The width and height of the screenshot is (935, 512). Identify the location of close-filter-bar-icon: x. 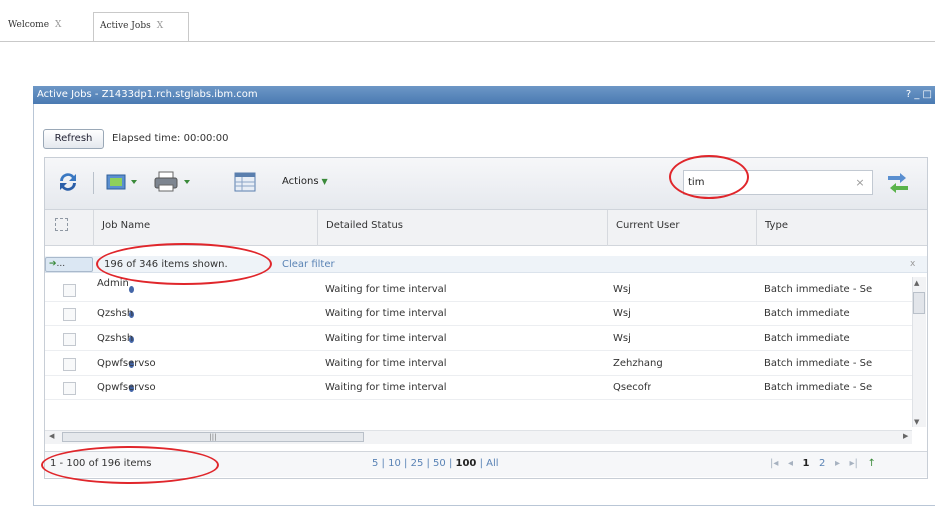
(912, 264).